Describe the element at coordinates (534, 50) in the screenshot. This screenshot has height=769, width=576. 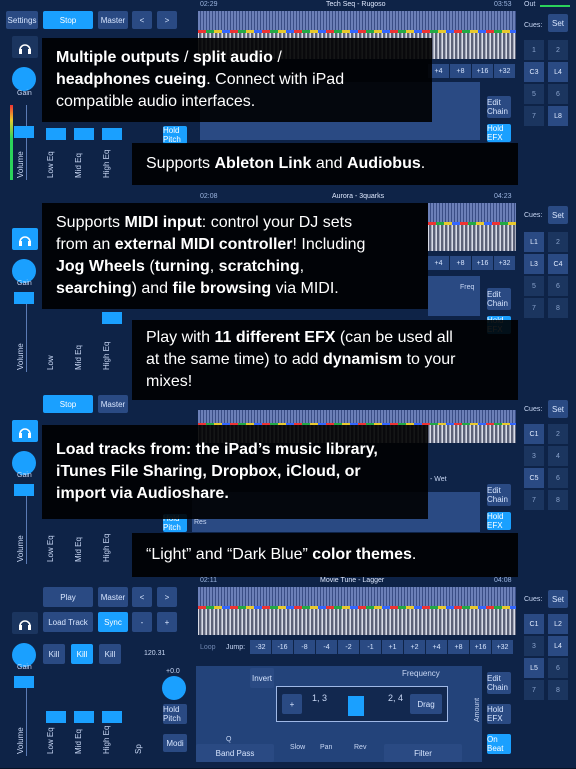
I see `cue-1: 1` at that location.